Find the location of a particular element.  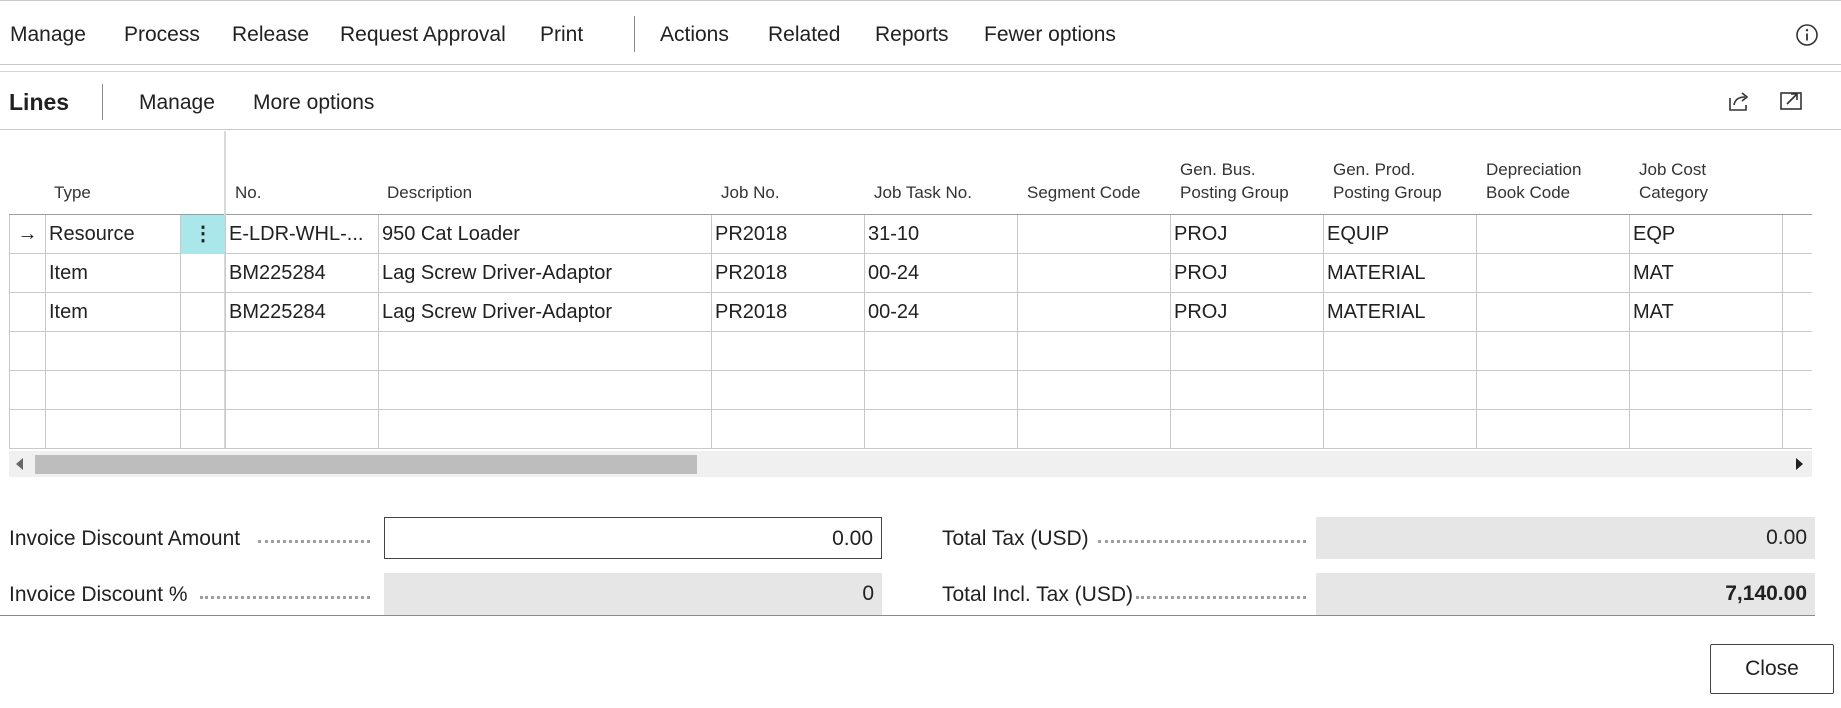

lines-more-options-button: More options is located at coordinates (313, 103).